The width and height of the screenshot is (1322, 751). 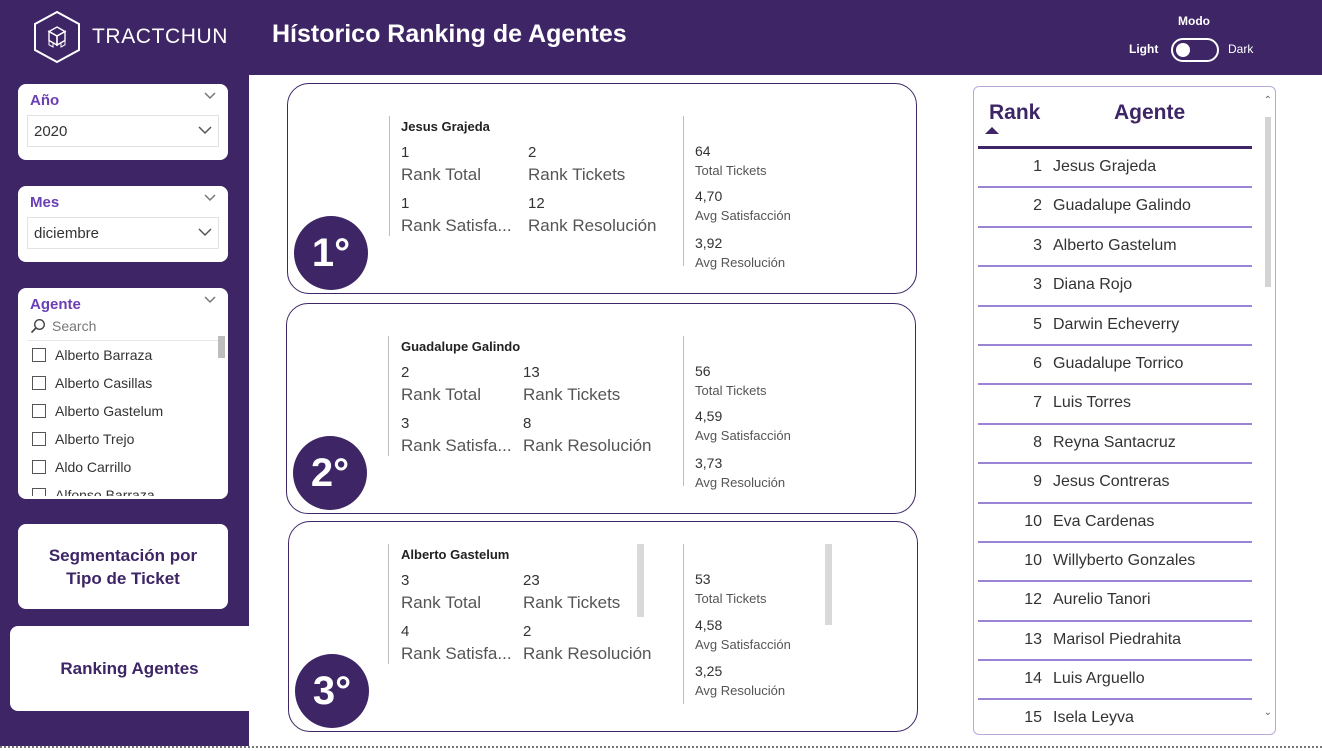 What do you see at coordinates (536, 203) in the screenshot?
I see `rank-resolucion-value: 12` at bounding box center [536, 203].